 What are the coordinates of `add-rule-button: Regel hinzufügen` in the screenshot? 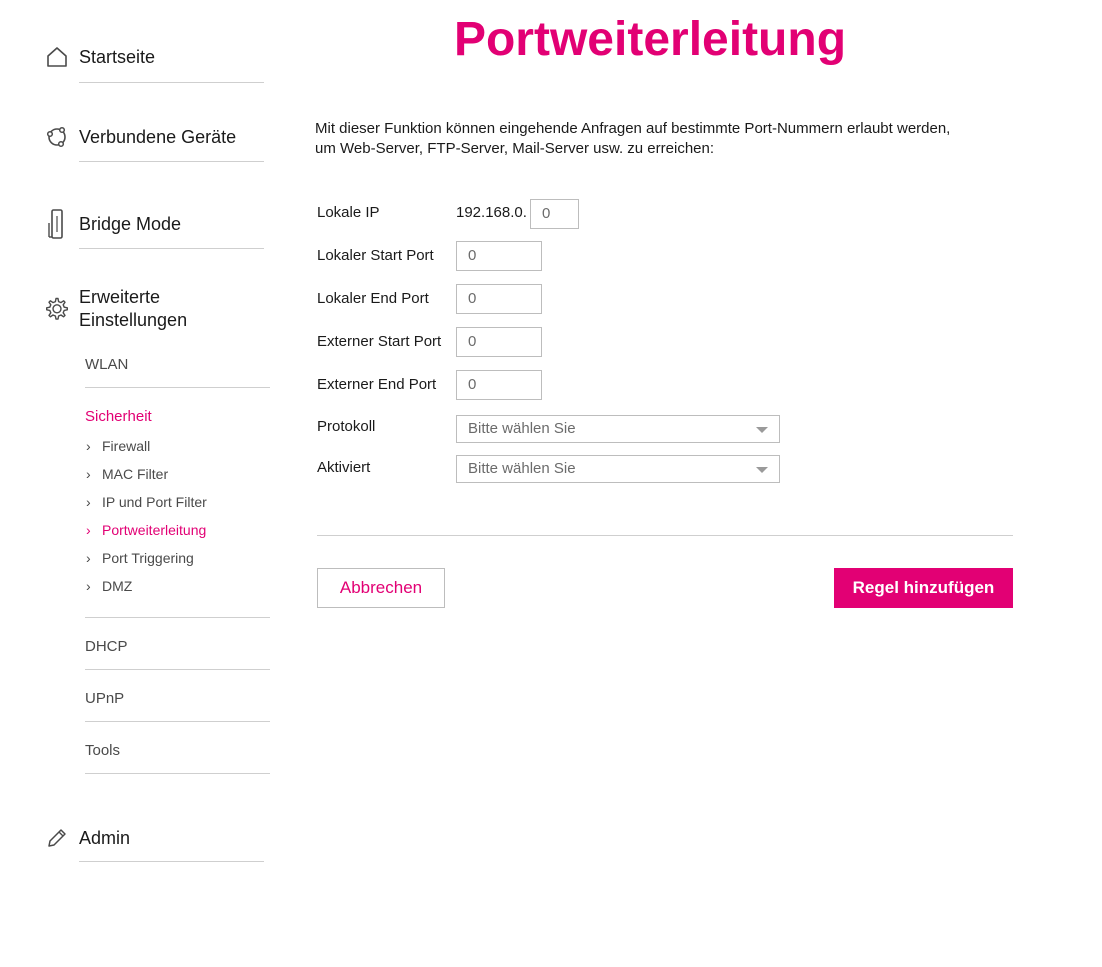 It's located at (923, 588).